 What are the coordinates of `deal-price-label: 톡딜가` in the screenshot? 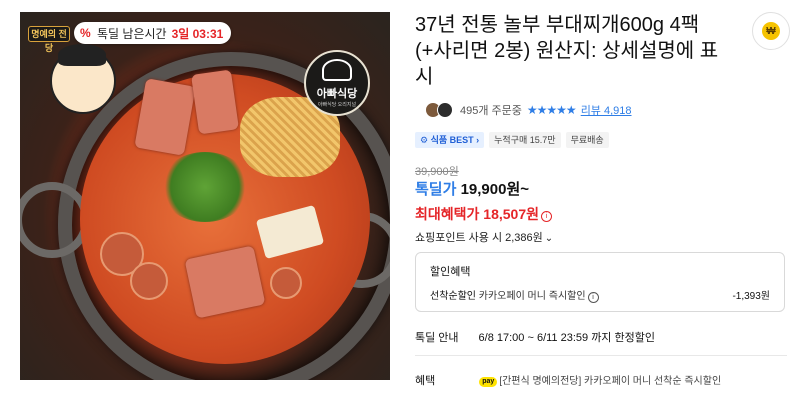 It's located at (436, 189).